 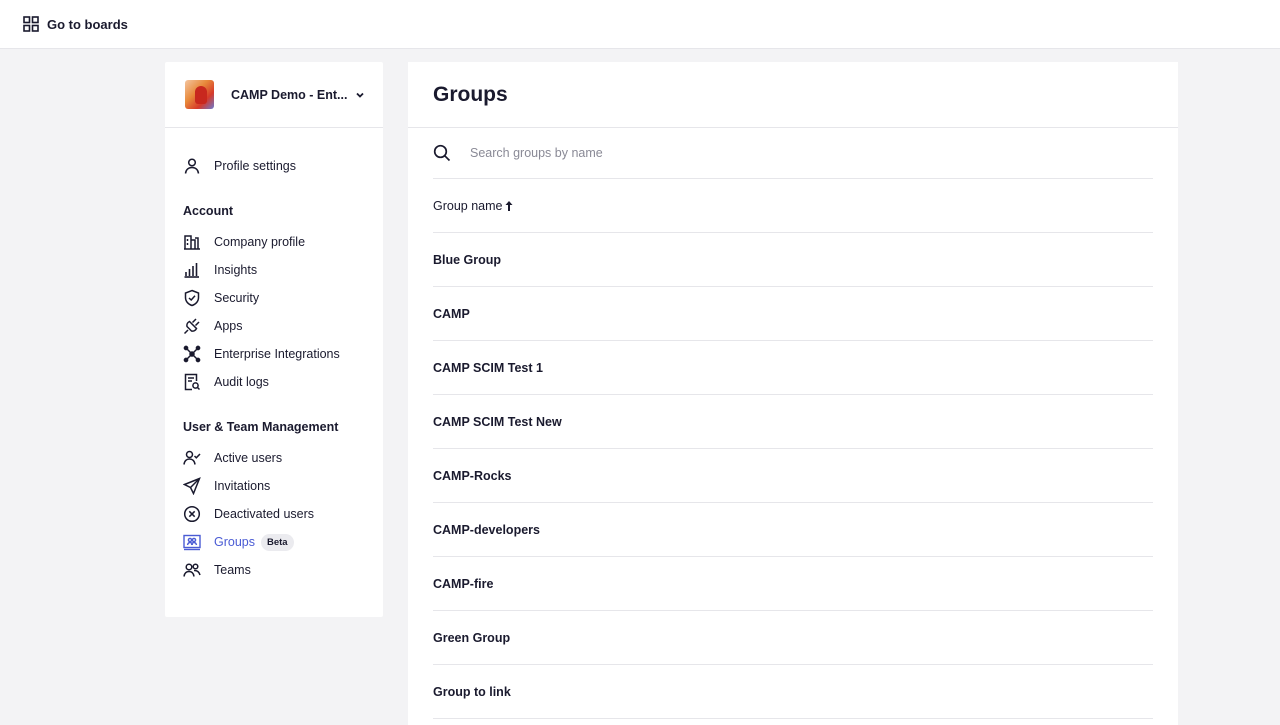 What do you see at coordinates (264, 514) in the screenshot?
I see `sidebar-item-label: Deactivated users` at bounding box center [264, 514].